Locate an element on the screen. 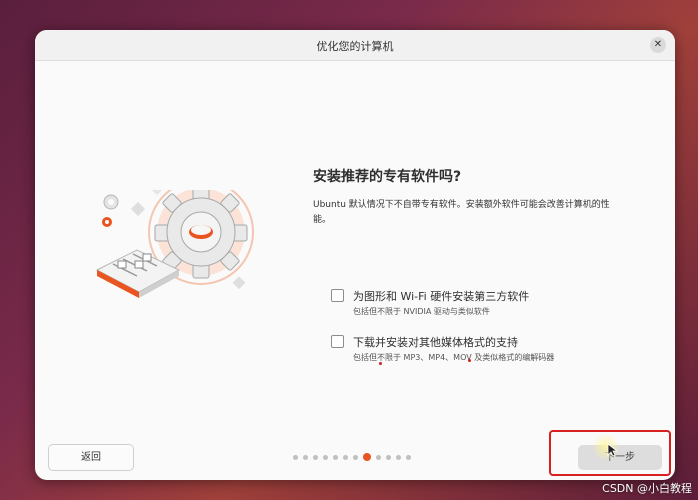  gear-sliders-illustration is located at coordinates (174, 244).